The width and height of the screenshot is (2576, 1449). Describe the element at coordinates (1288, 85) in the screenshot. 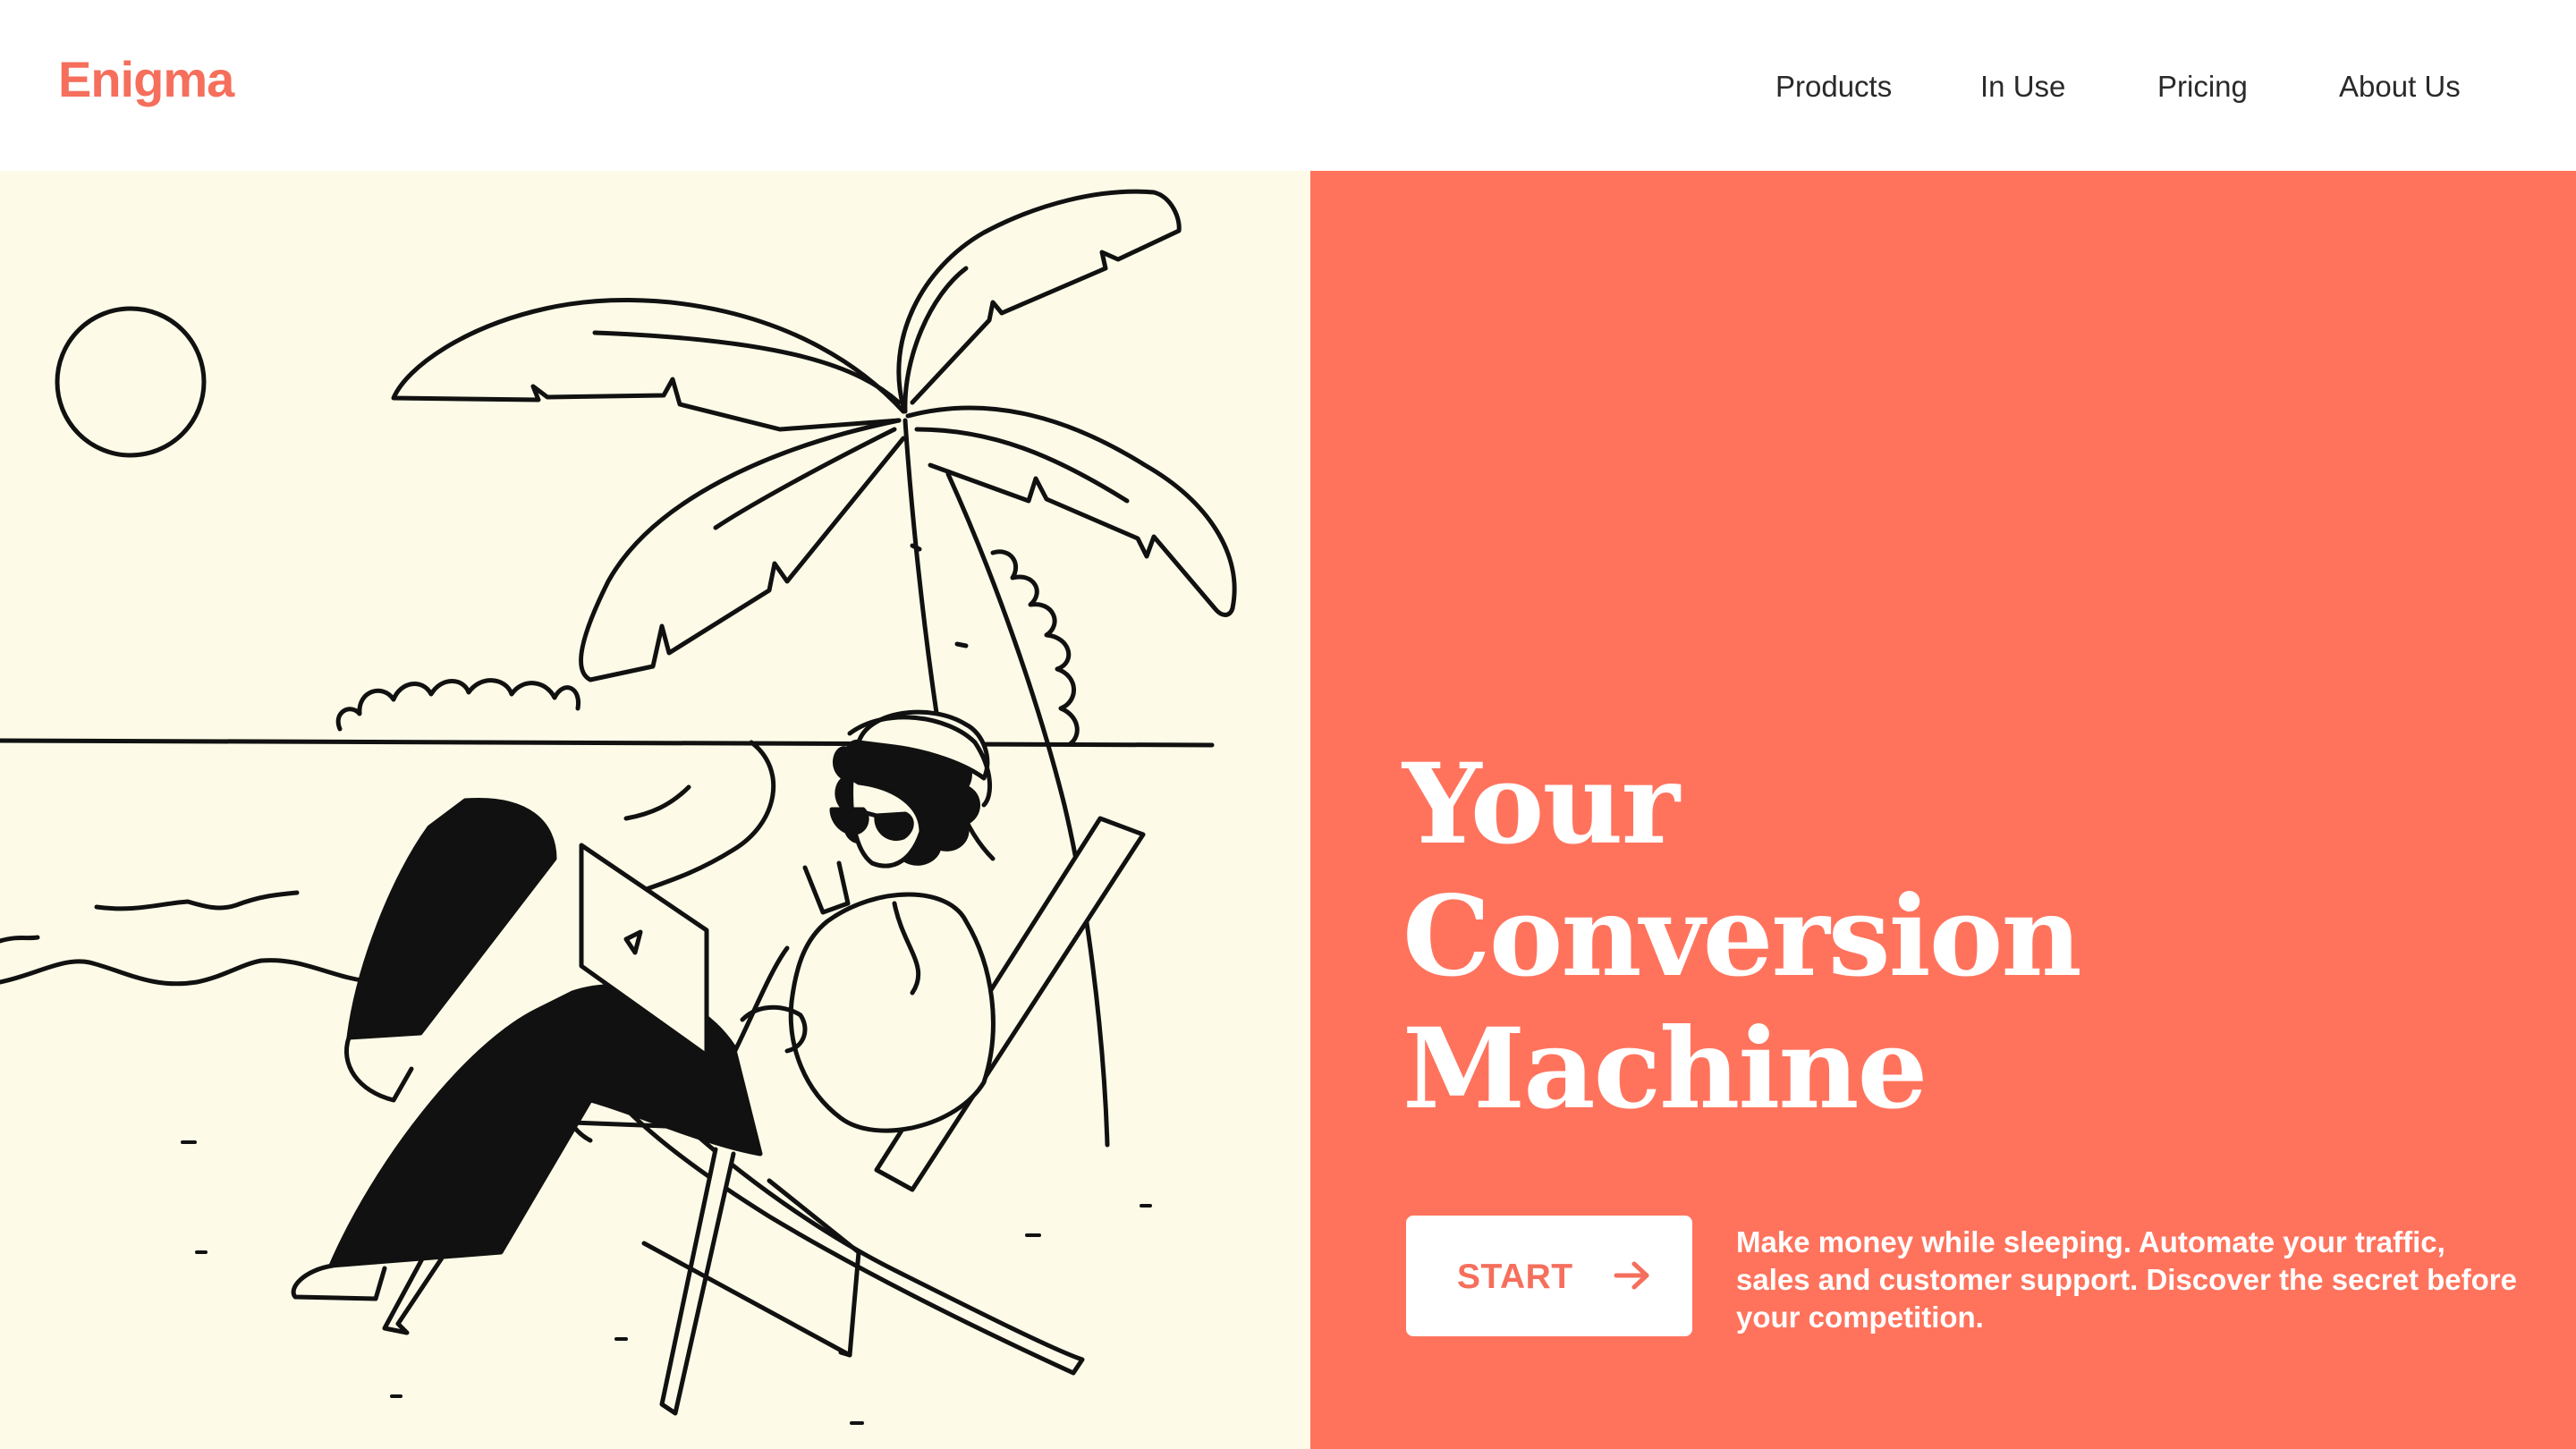

I see `site-header: Enigma Products In Use Pricing About Us` at that location.